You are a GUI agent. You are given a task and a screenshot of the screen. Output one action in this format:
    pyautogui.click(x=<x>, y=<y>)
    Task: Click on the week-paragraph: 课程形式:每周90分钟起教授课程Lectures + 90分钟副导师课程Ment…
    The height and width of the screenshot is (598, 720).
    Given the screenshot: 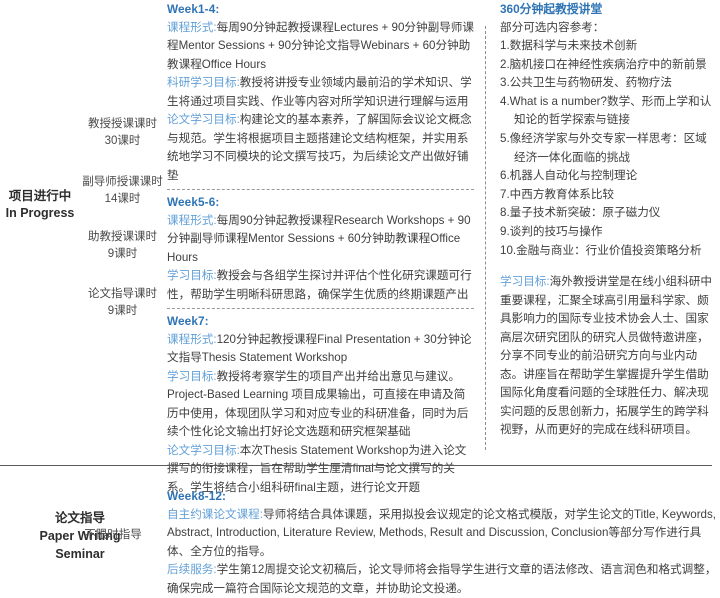 What is the action you would take?
    pyautogui.click(x=320, y=47)
    